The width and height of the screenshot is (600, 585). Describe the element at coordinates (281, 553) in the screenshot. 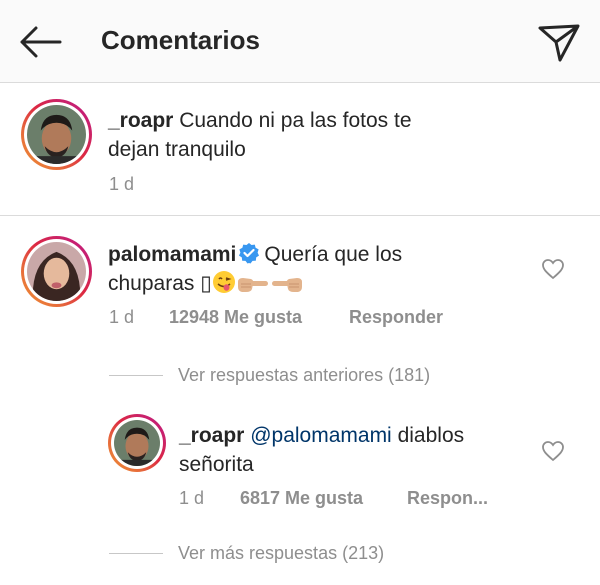

I see `view-more-replies: Ver más respuestas (213)` at that location.